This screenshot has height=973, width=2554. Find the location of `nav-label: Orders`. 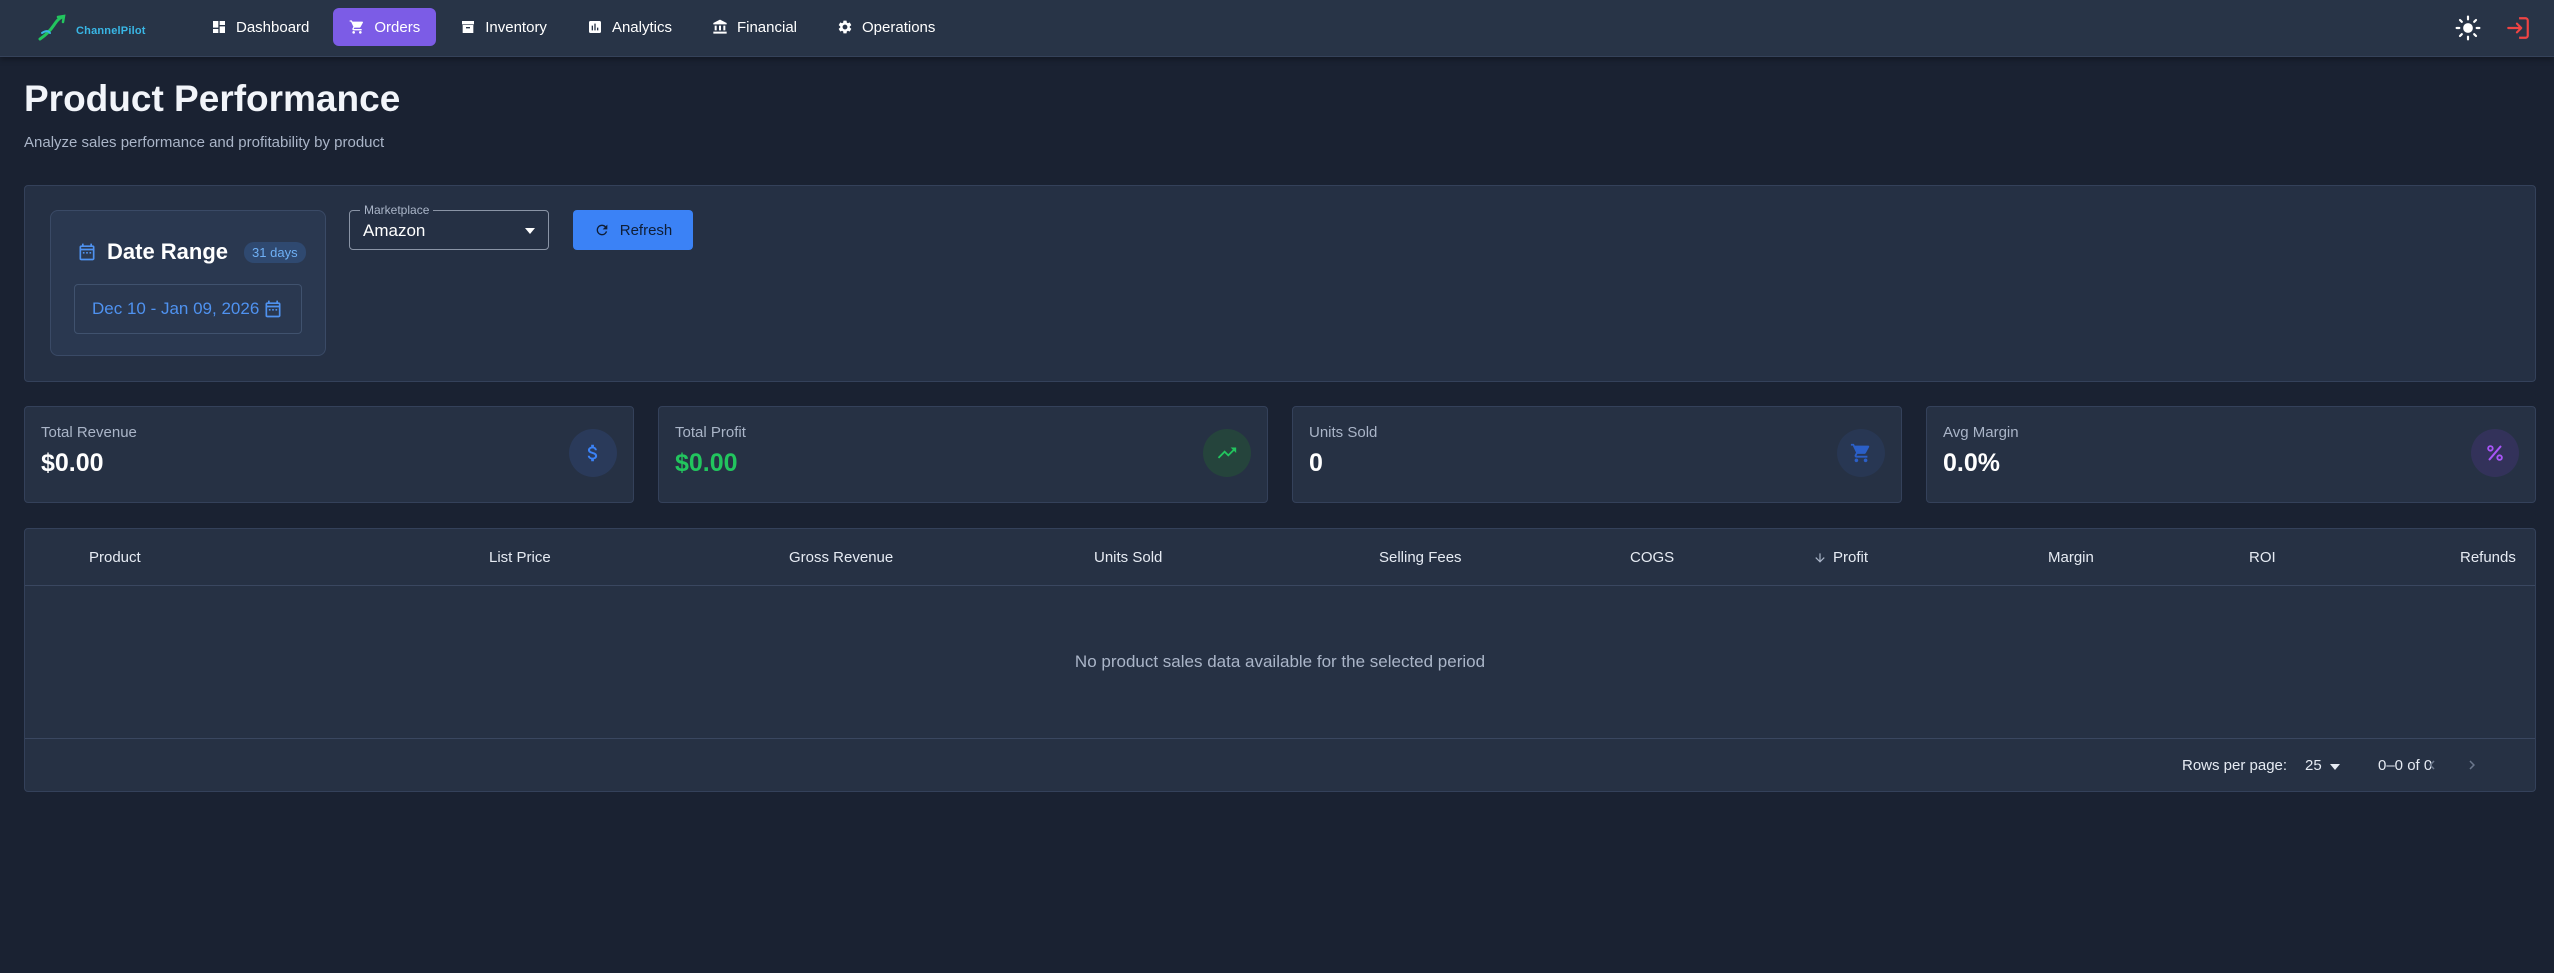

nav-label: Orders is located at coordinates (397, 27).